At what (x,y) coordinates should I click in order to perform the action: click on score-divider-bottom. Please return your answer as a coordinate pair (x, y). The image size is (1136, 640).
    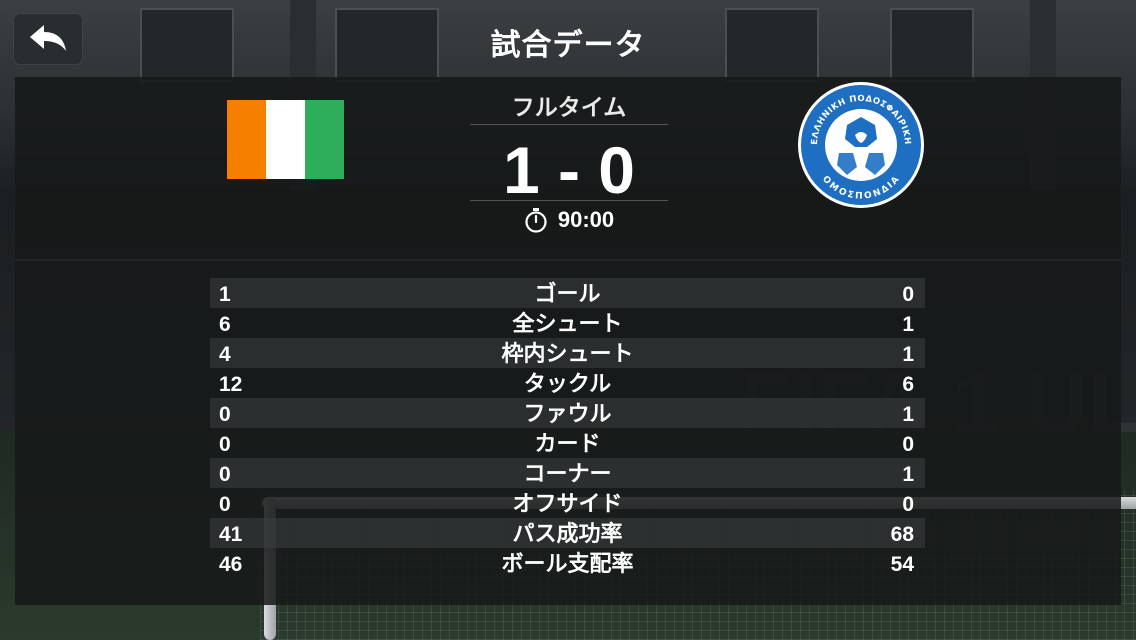
    Looking at the image, I should click on (569, 200).